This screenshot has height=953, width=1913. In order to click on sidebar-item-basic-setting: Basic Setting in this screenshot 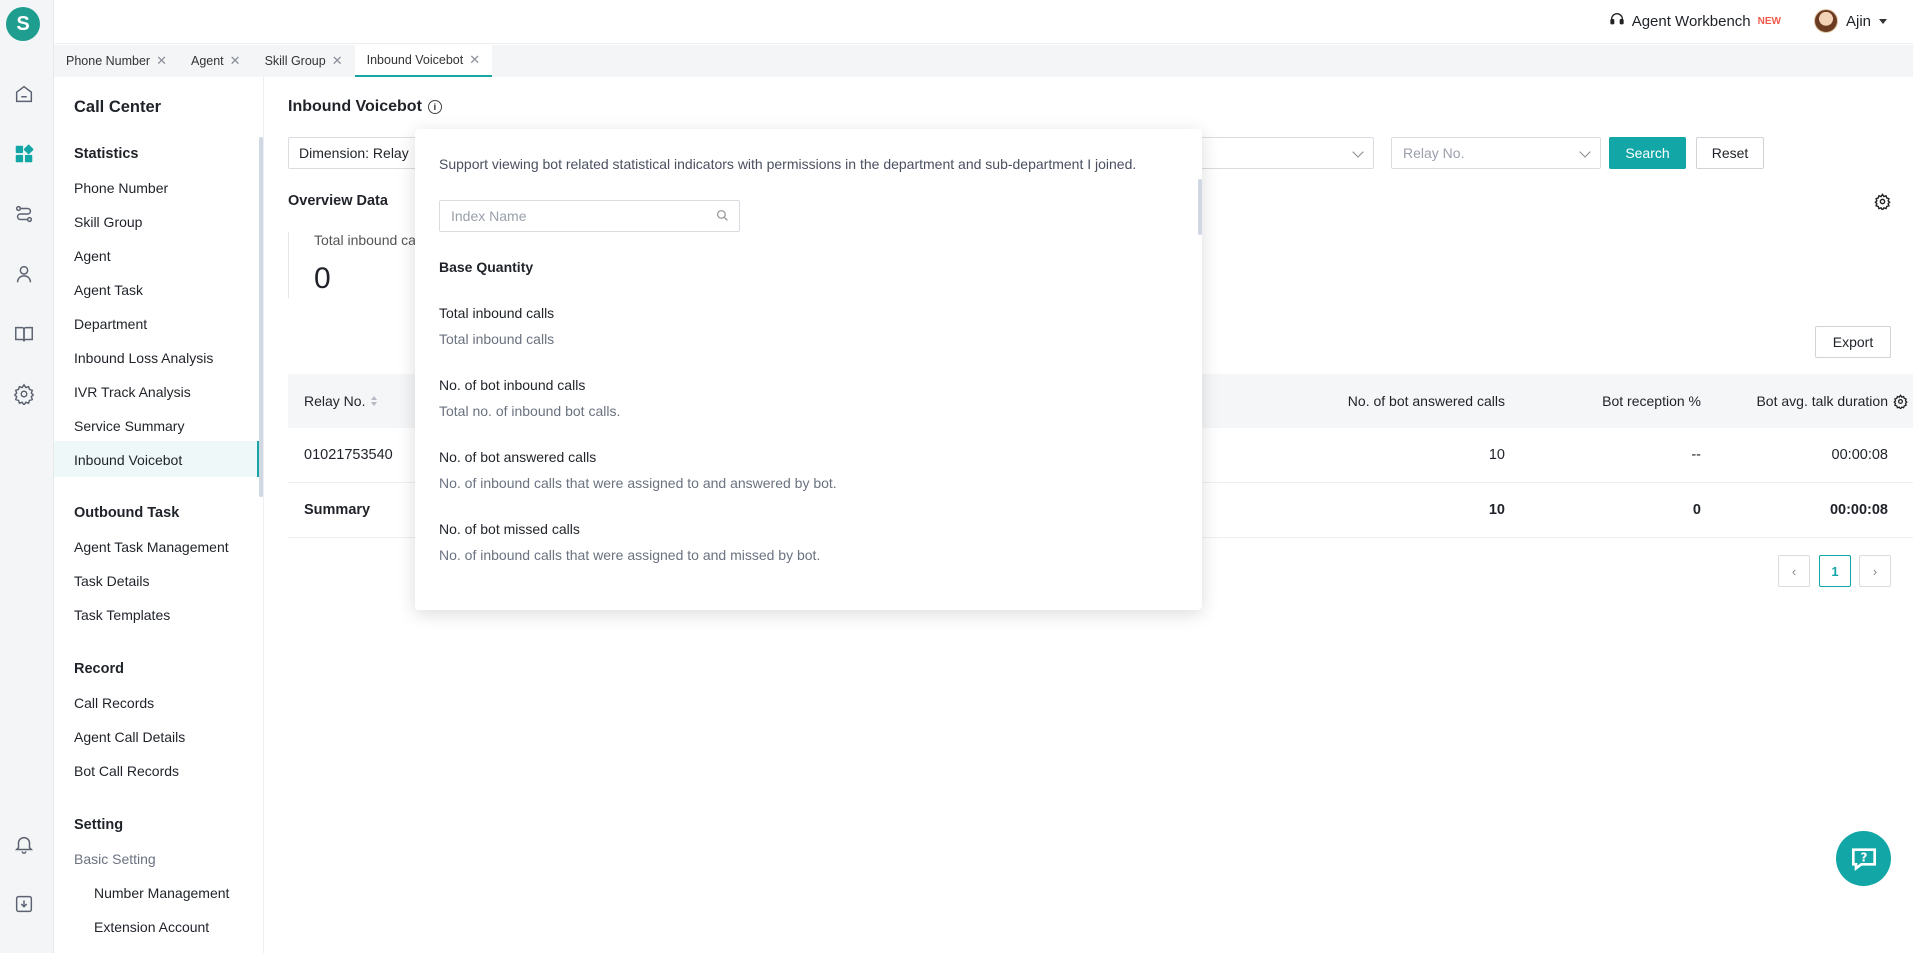, I will do `click(115, 859)`.